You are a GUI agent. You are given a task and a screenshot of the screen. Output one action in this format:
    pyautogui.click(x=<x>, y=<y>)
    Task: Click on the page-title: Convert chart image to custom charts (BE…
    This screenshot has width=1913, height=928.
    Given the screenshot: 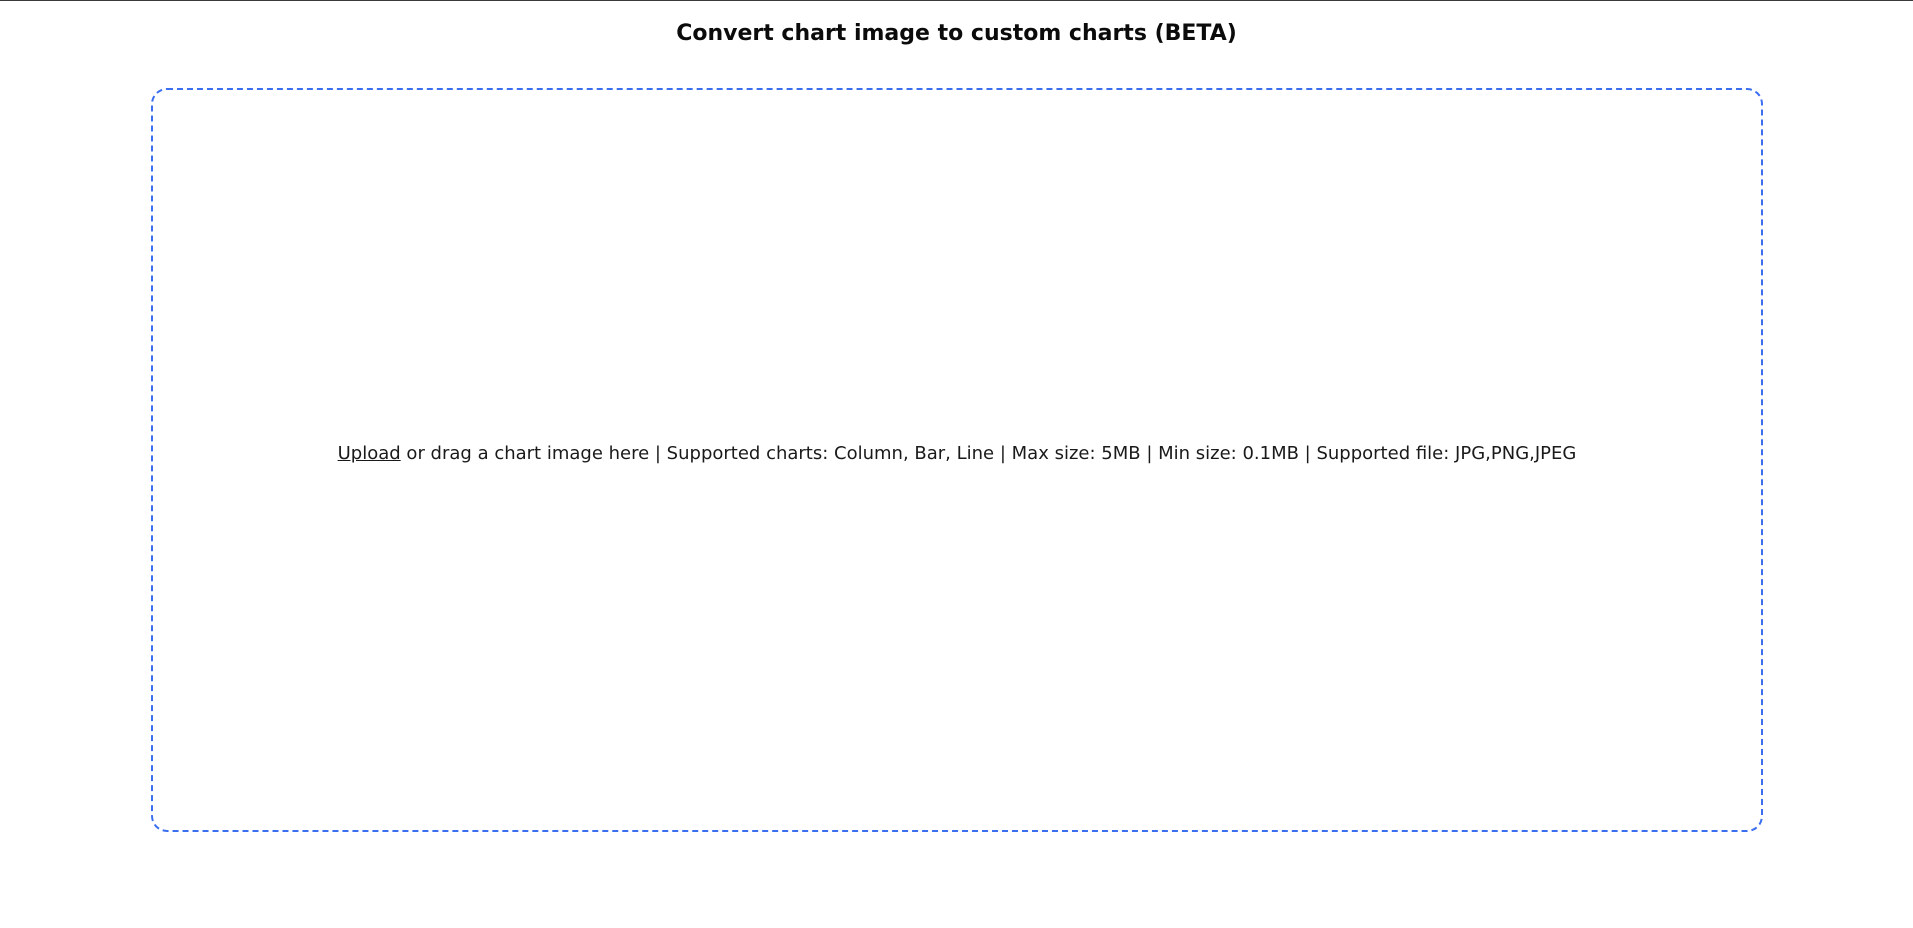 What is the action you would take?
    pyautogui.click(x=956, y=33)
    